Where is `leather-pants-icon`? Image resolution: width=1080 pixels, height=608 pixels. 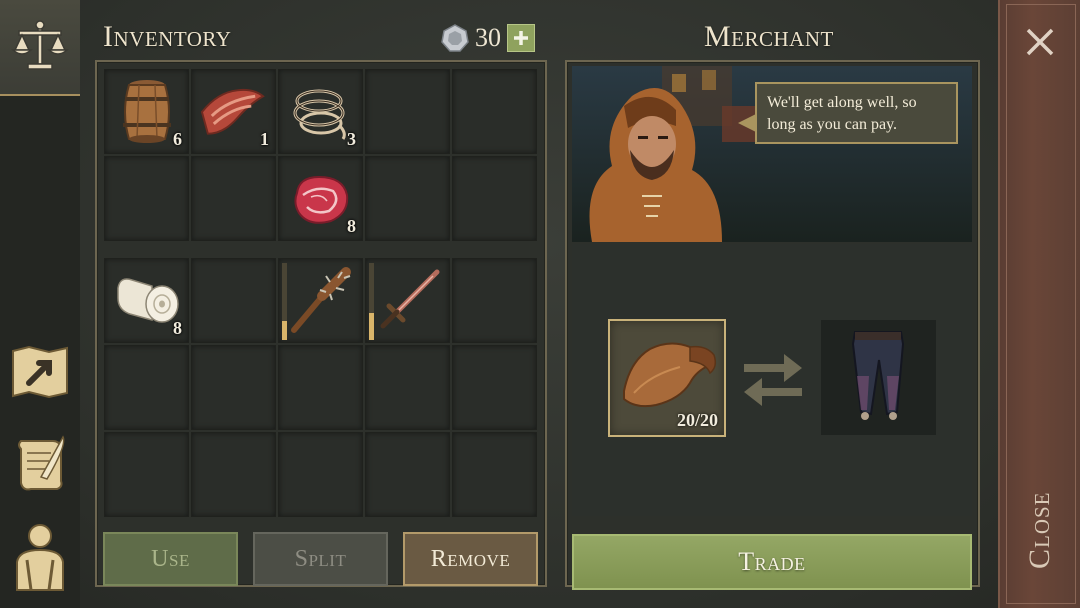 leather-pants-icon is located at coordinates (878, 375).